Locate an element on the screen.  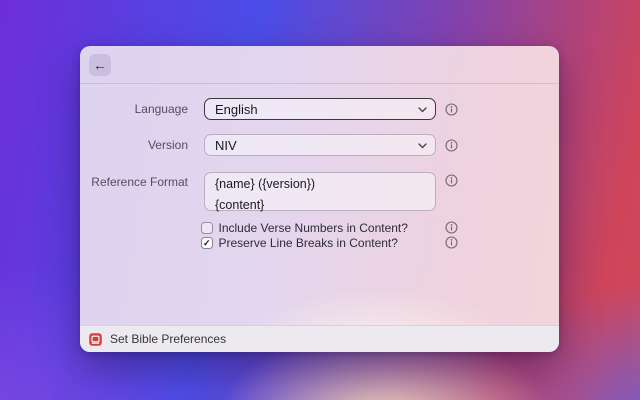
reference-format-info-icon is located at coordinates (451, 180).